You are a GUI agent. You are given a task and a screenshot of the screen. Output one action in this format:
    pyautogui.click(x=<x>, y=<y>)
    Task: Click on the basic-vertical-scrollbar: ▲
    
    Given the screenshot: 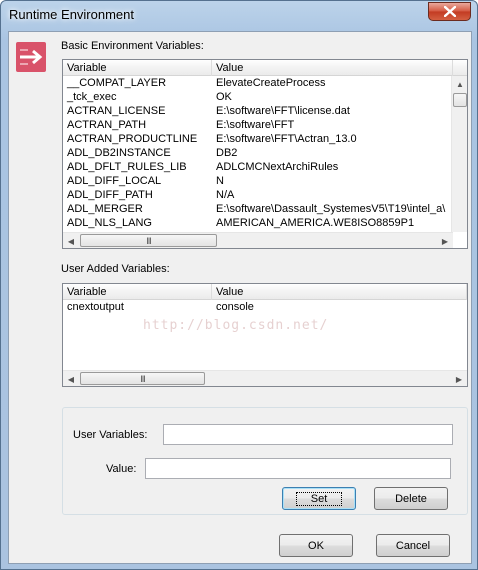 What is the action you would take?
    pyautogui.click(x=459, y=154)
    